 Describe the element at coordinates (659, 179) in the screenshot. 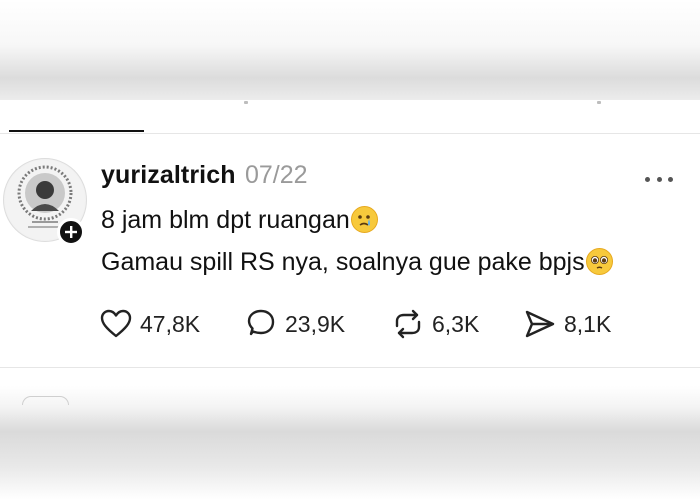

I see `more-icon` at that location.